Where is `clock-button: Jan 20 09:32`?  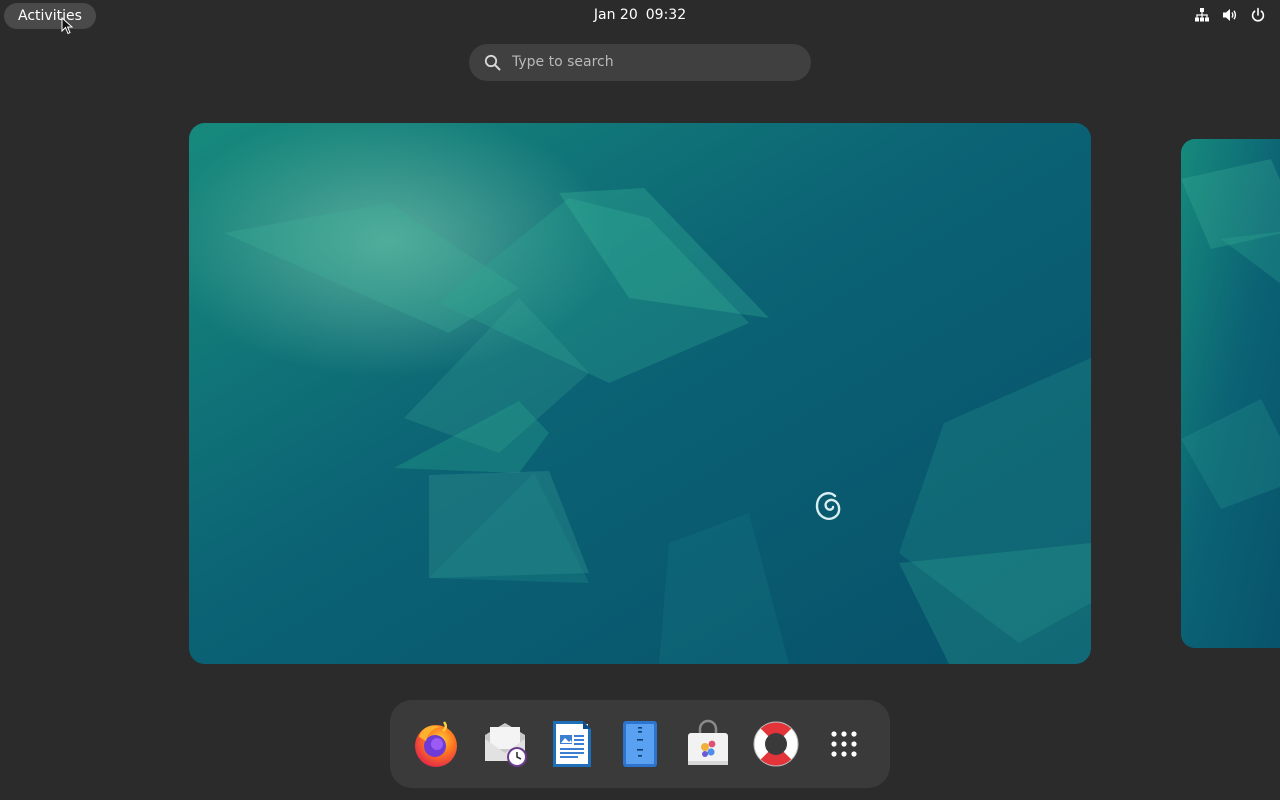 clock-button: Jan 20 09:32 is located at coordinates (640, 15).